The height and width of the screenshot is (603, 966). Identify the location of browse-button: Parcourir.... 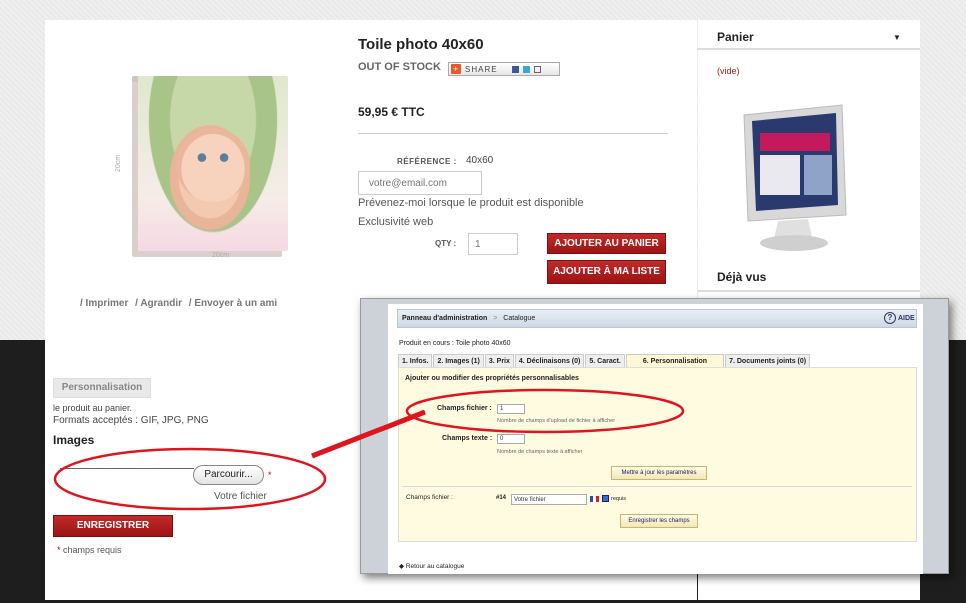
(228, 475).